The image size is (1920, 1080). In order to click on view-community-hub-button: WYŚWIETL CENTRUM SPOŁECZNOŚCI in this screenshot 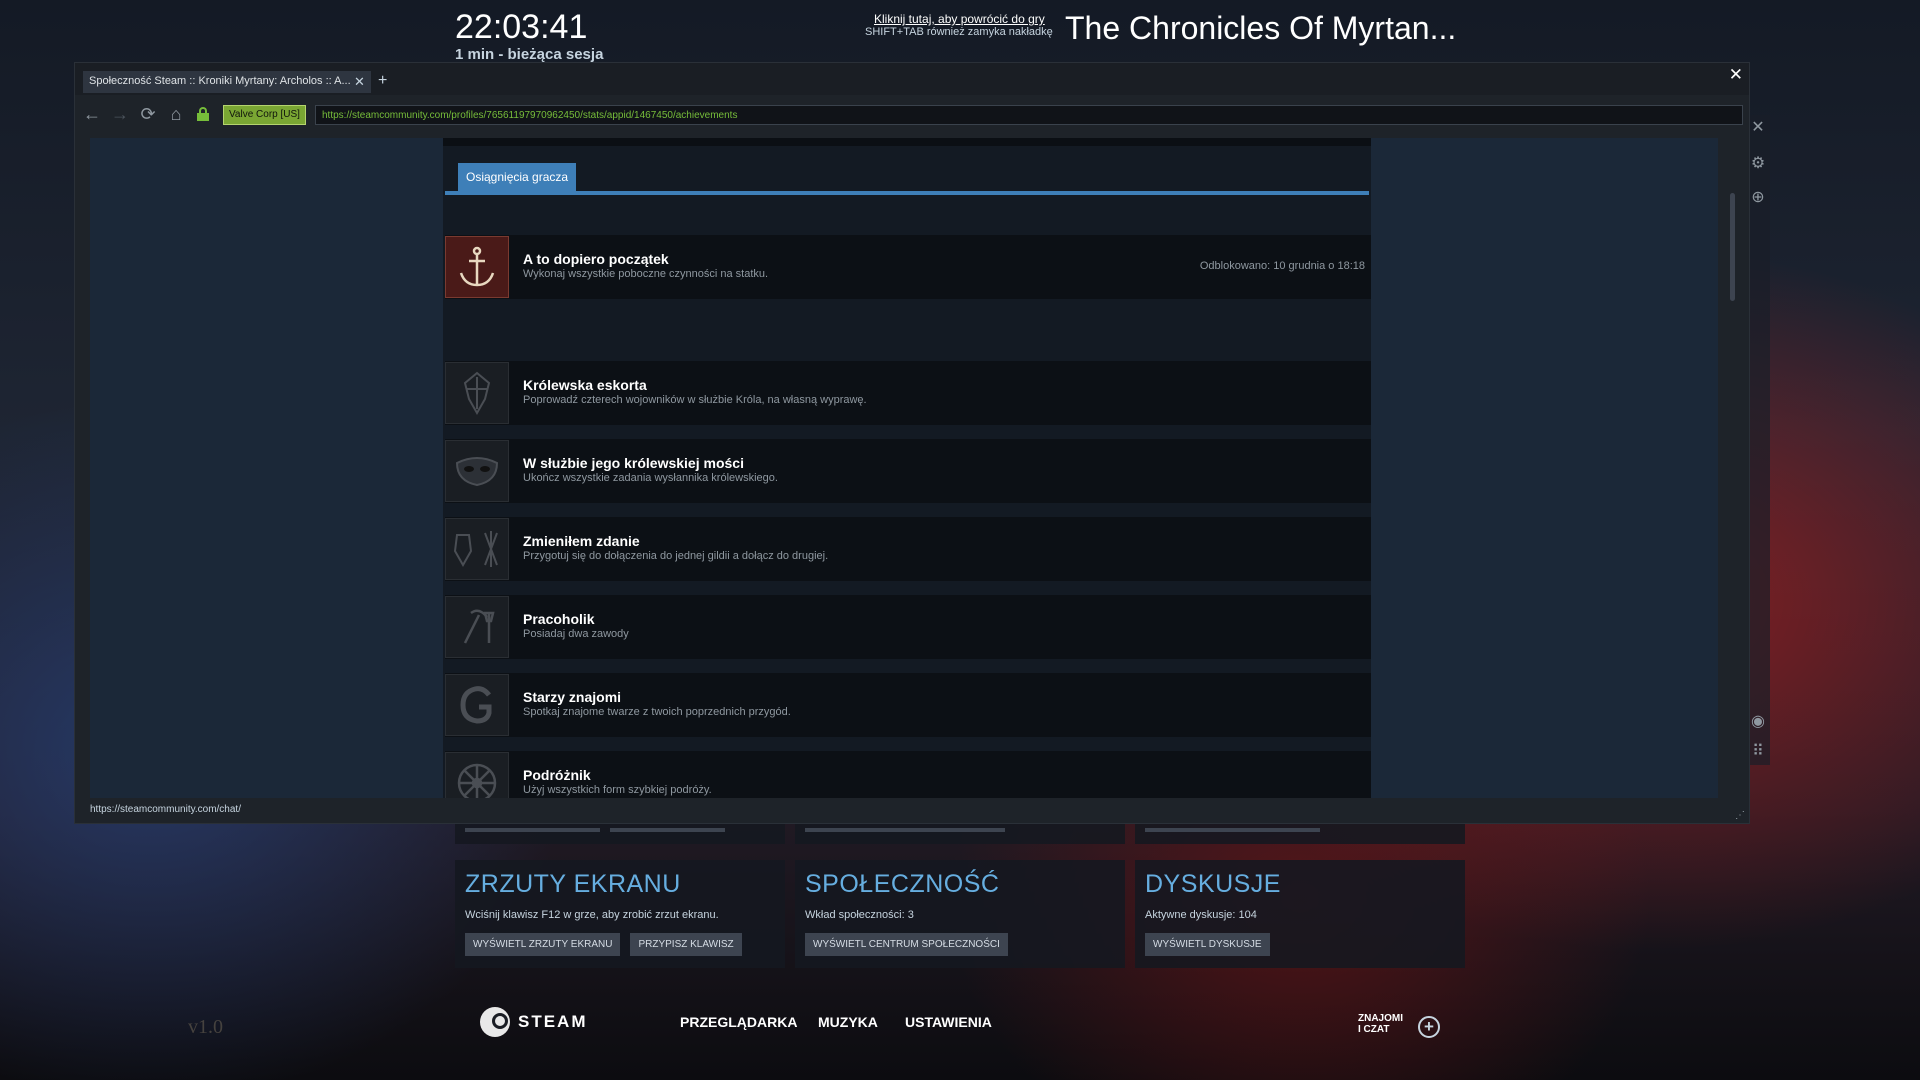, I will do `click(906, 944)`.